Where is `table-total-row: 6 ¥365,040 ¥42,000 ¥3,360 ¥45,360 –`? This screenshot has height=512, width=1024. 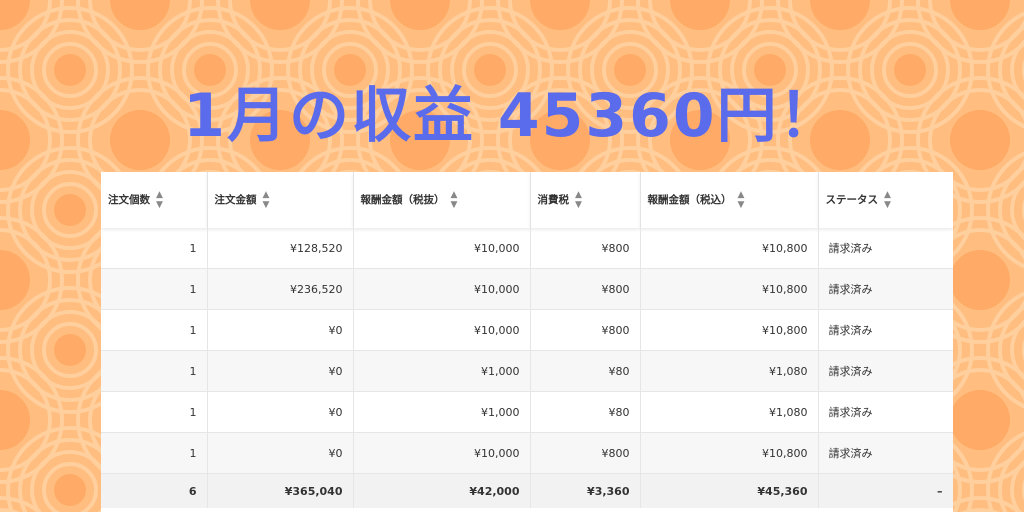 table-total-row: 6 ¥365,040 ¥42,000 ¥3,360 ¥45,360 – is located at coordinates (527, 490).